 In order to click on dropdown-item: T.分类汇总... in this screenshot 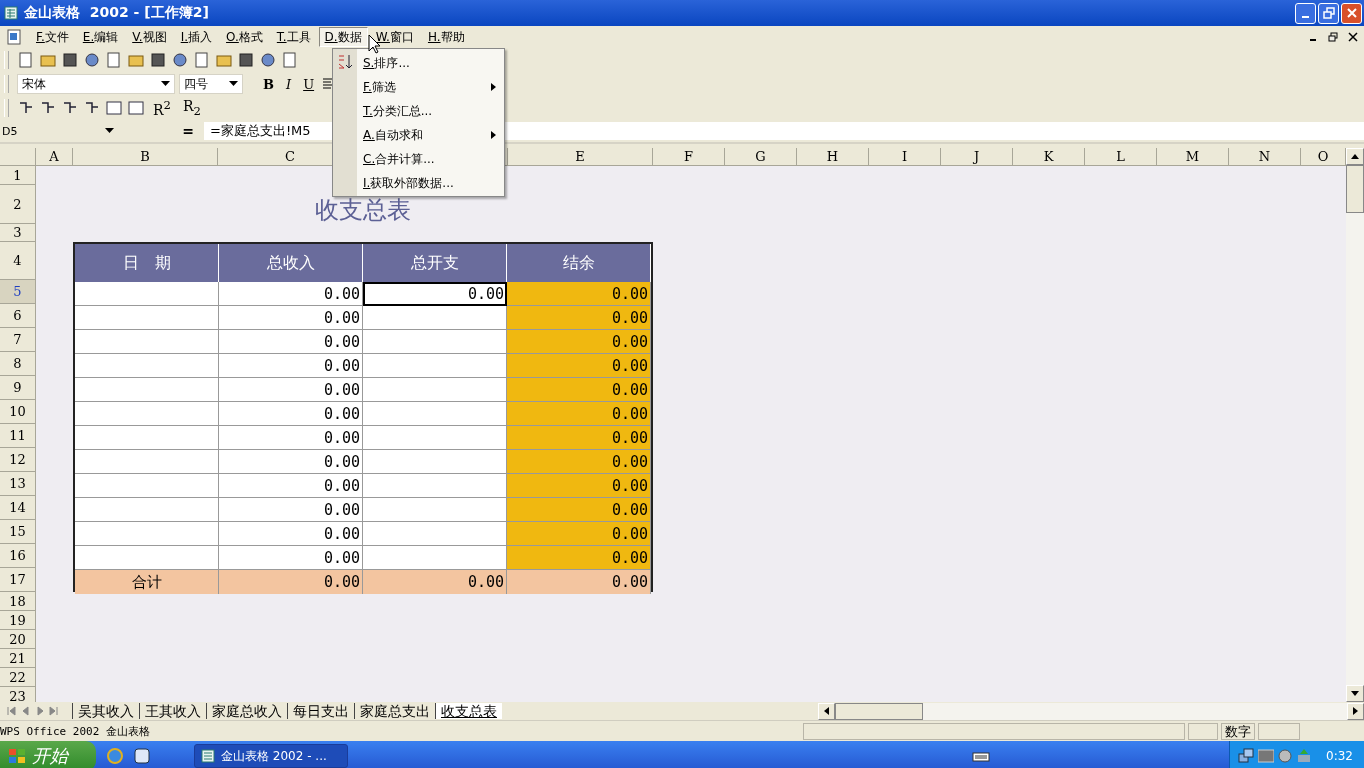, I will do `click(430, 111)`.